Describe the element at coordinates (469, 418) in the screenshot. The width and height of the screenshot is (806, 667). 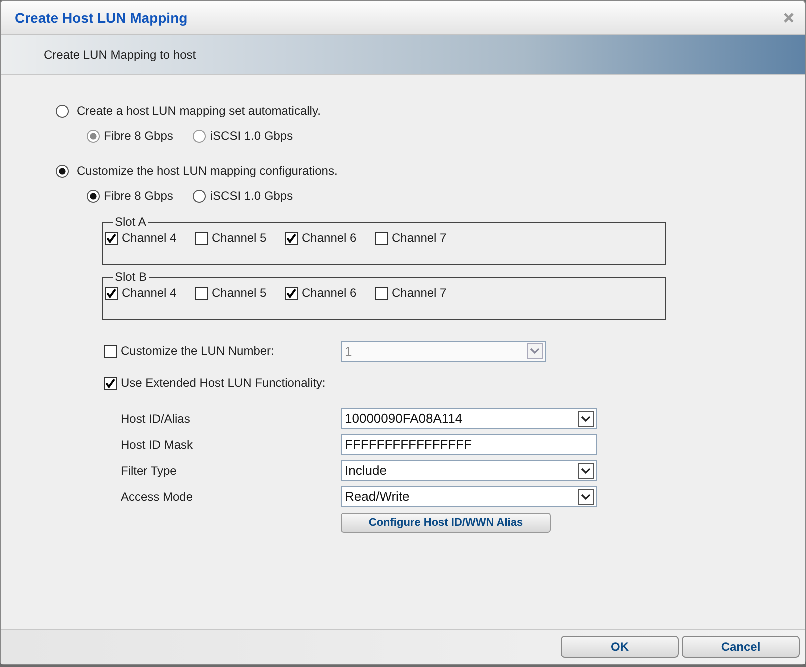
I see `dropdown: 10000090FA08A114` at that location.